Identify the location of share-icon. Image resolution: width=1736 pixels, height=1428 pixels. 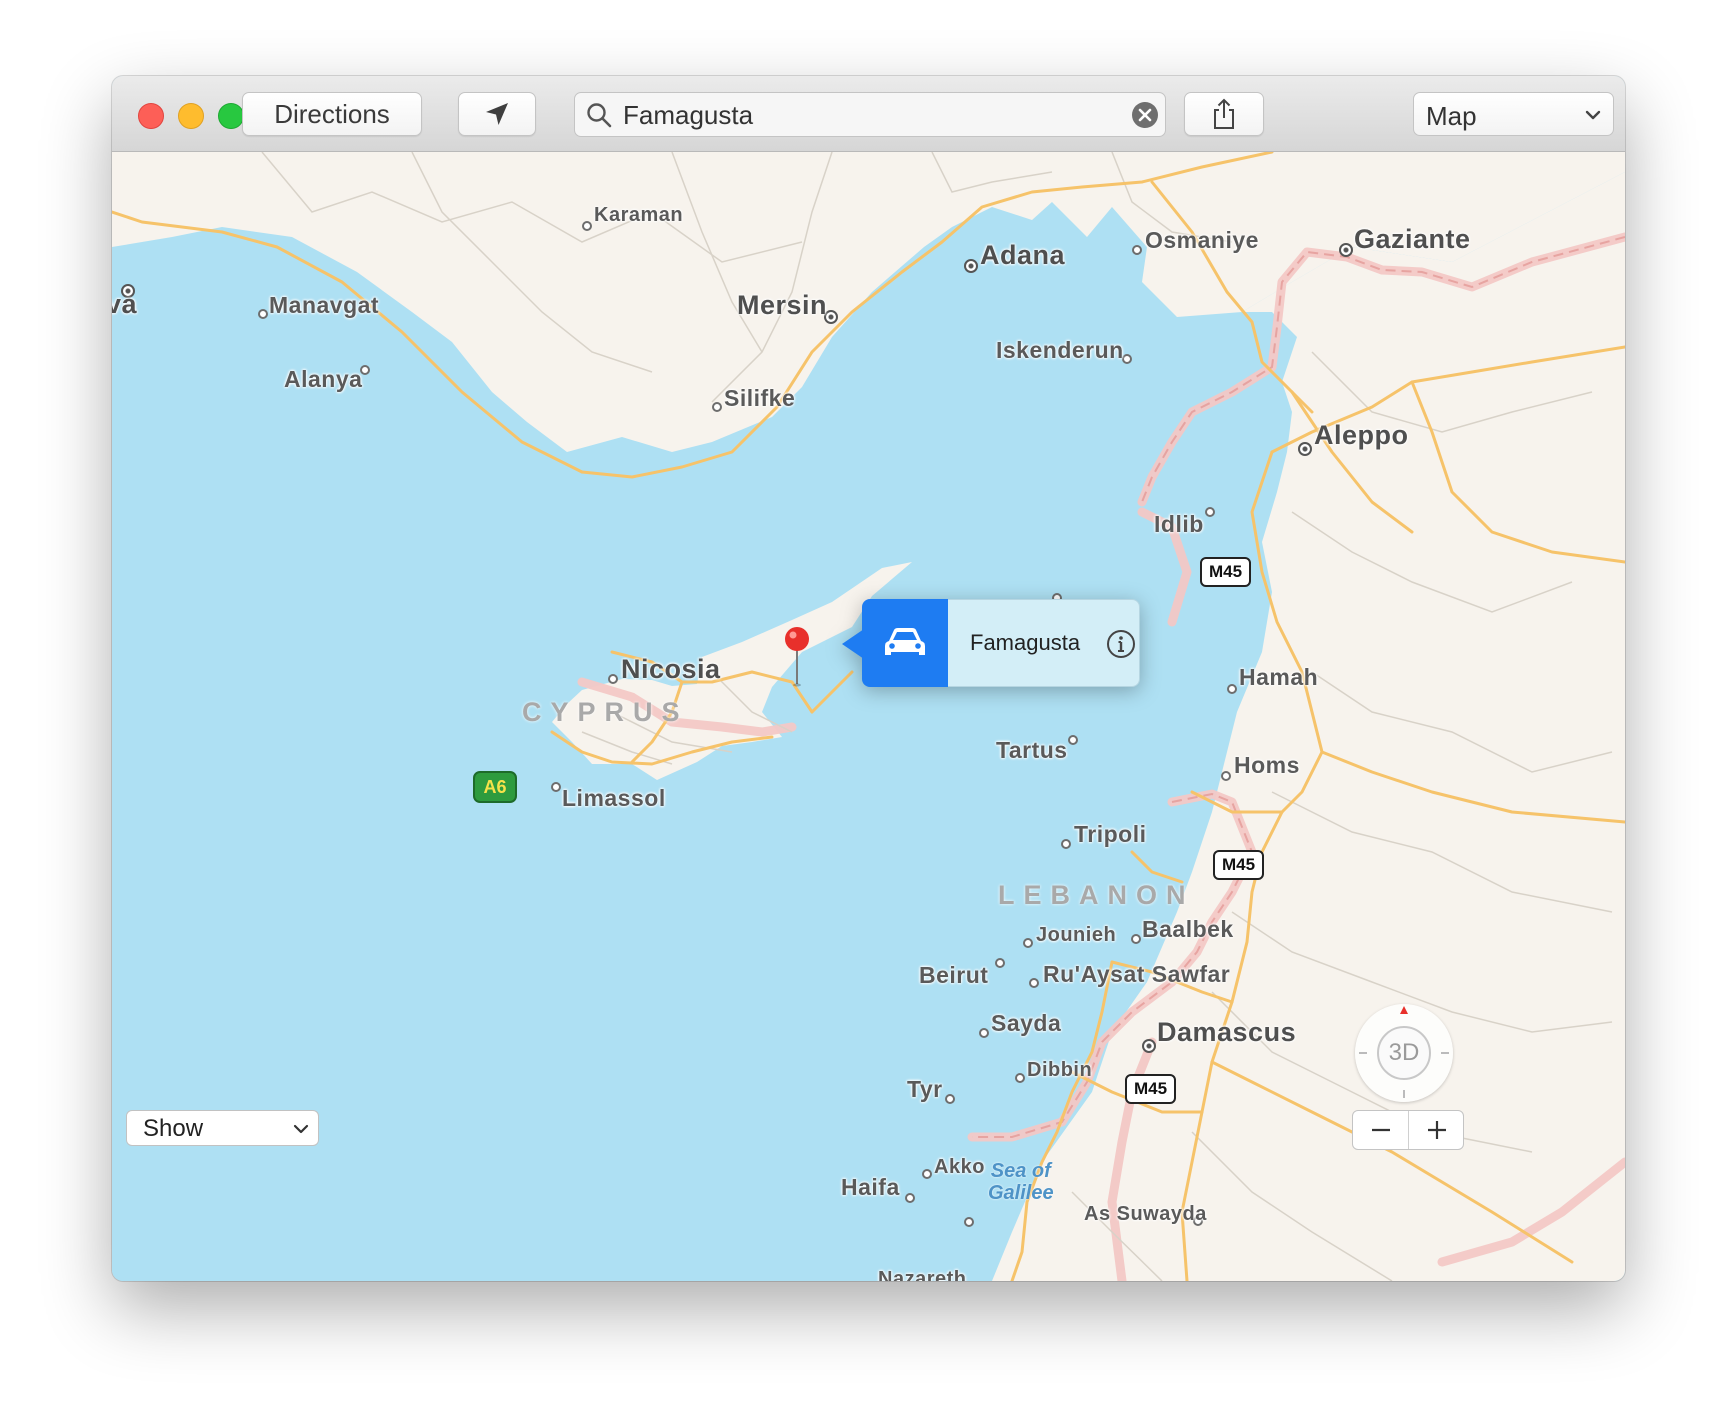
(1224, 113).